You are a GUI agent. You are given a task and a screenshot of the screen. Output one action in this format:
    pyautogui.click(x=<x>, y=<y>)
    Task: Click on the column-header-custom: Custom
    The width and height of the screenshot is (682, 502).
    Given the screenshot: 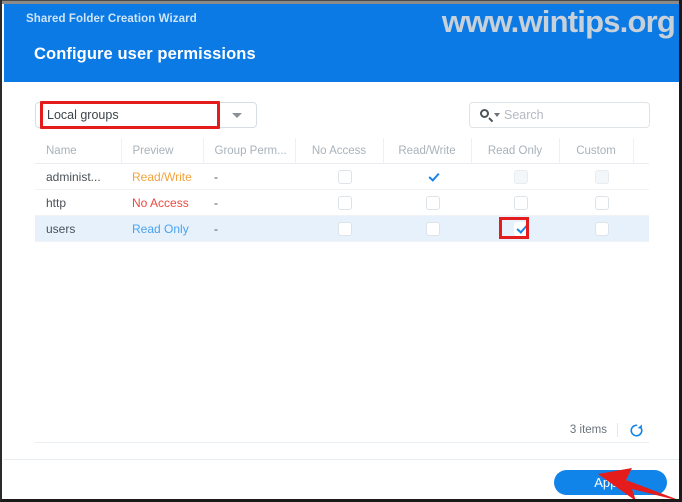 What is the action you would take?
    pyautogui.click(x=596, y=151)
    